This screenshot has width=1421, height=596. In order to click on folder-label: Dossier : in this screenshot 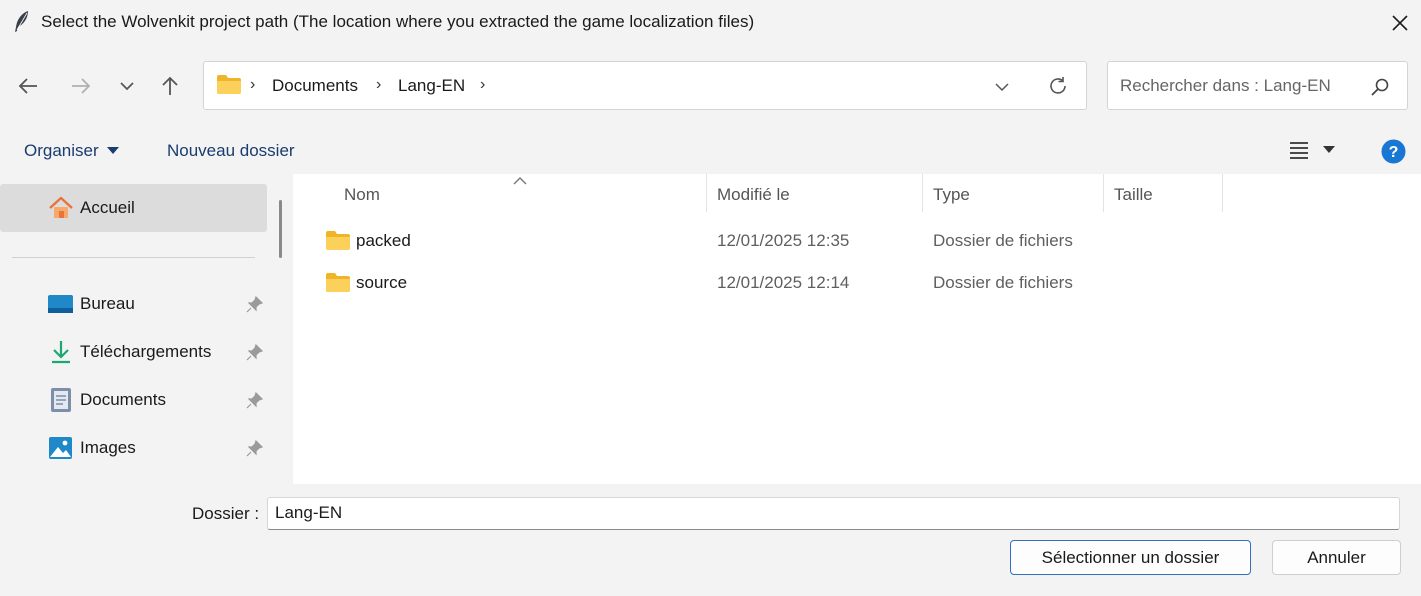, I will do `click(226, 513)`.